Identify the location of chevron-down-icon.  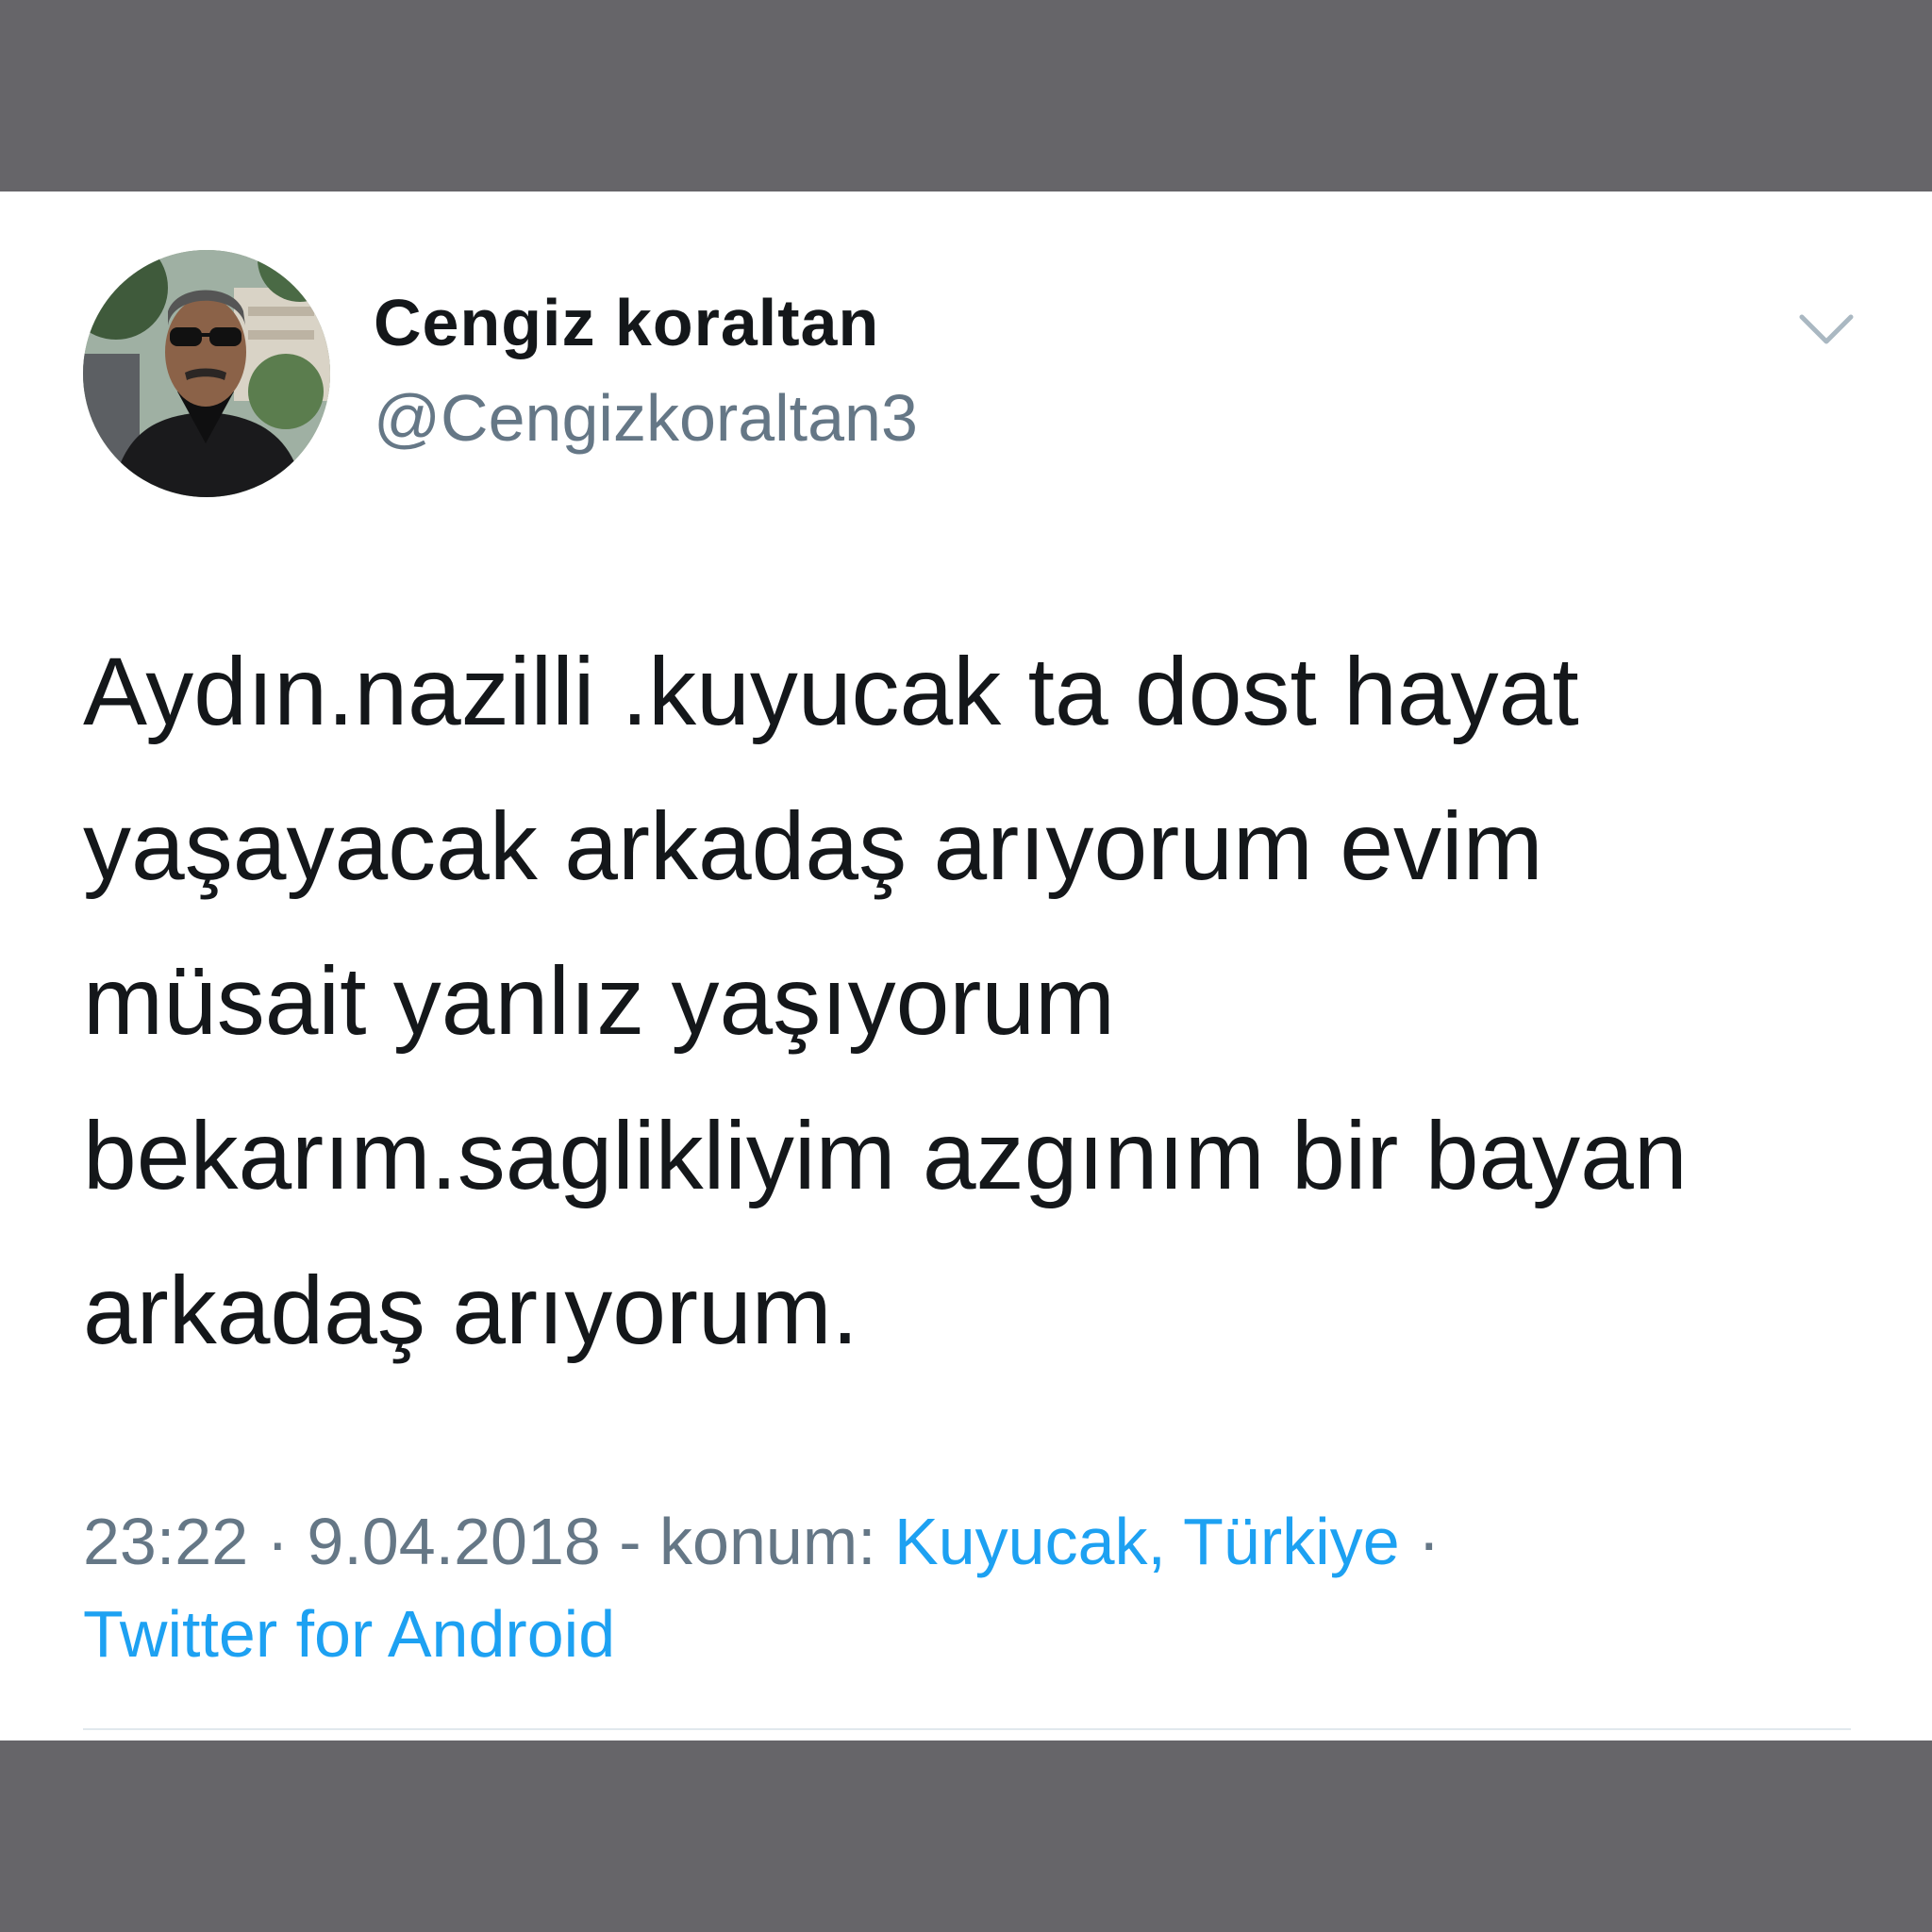
(1826, 330).